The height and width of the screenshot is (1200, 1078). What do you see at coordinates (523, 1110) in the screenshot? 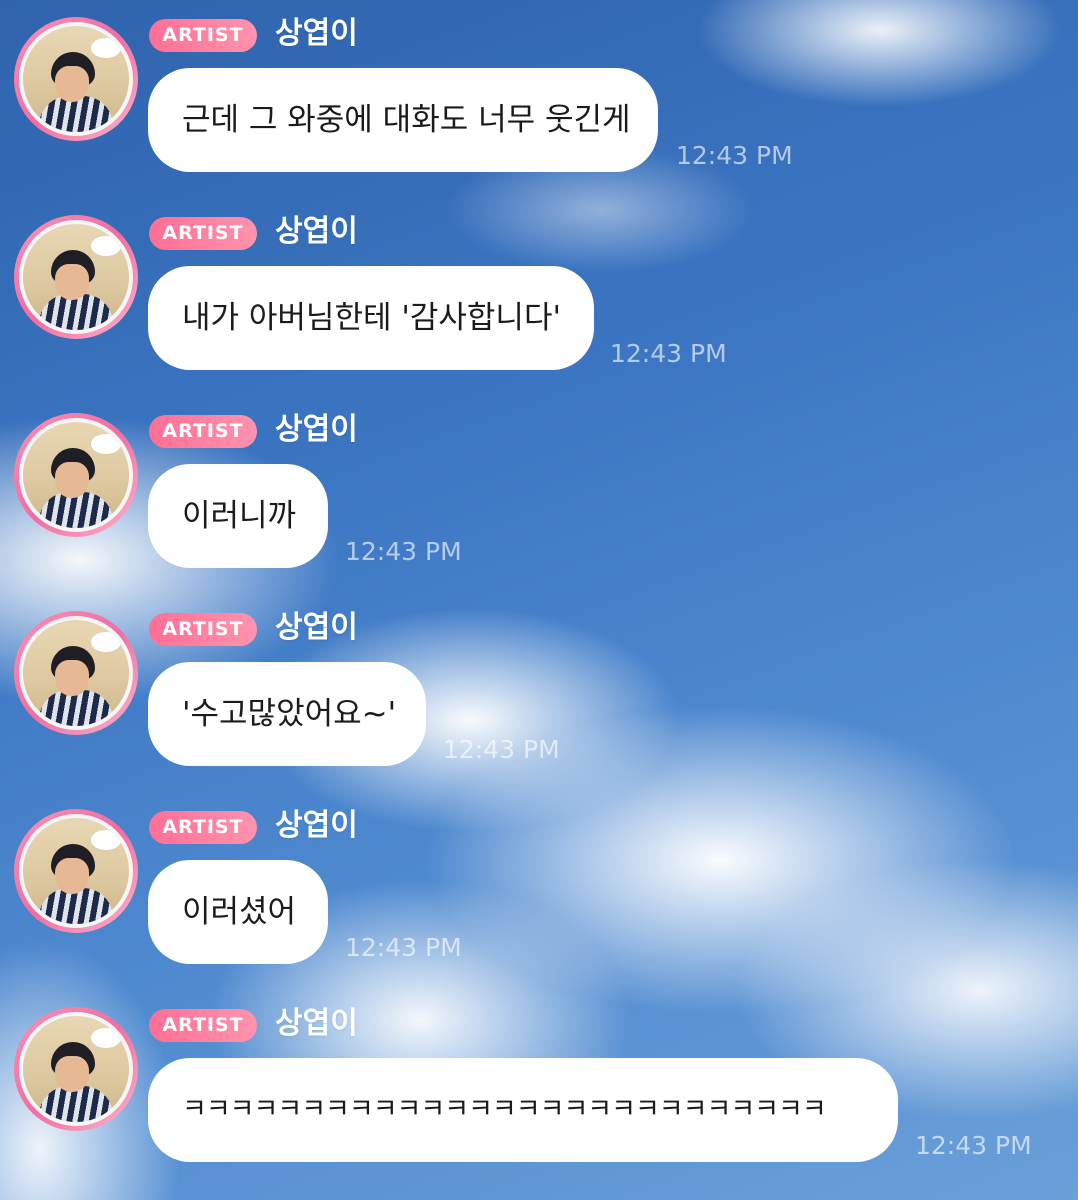
I see `message-bubble: ㅋㅋㅋㅋㅋㅋㅋㅋㅋㅋㅋㅋㅋㅋㅋㅋㅋㅋㅋㅋㅋㅋㅋㅋㅋㅋㅋ` at bounding box center [523, 1110].